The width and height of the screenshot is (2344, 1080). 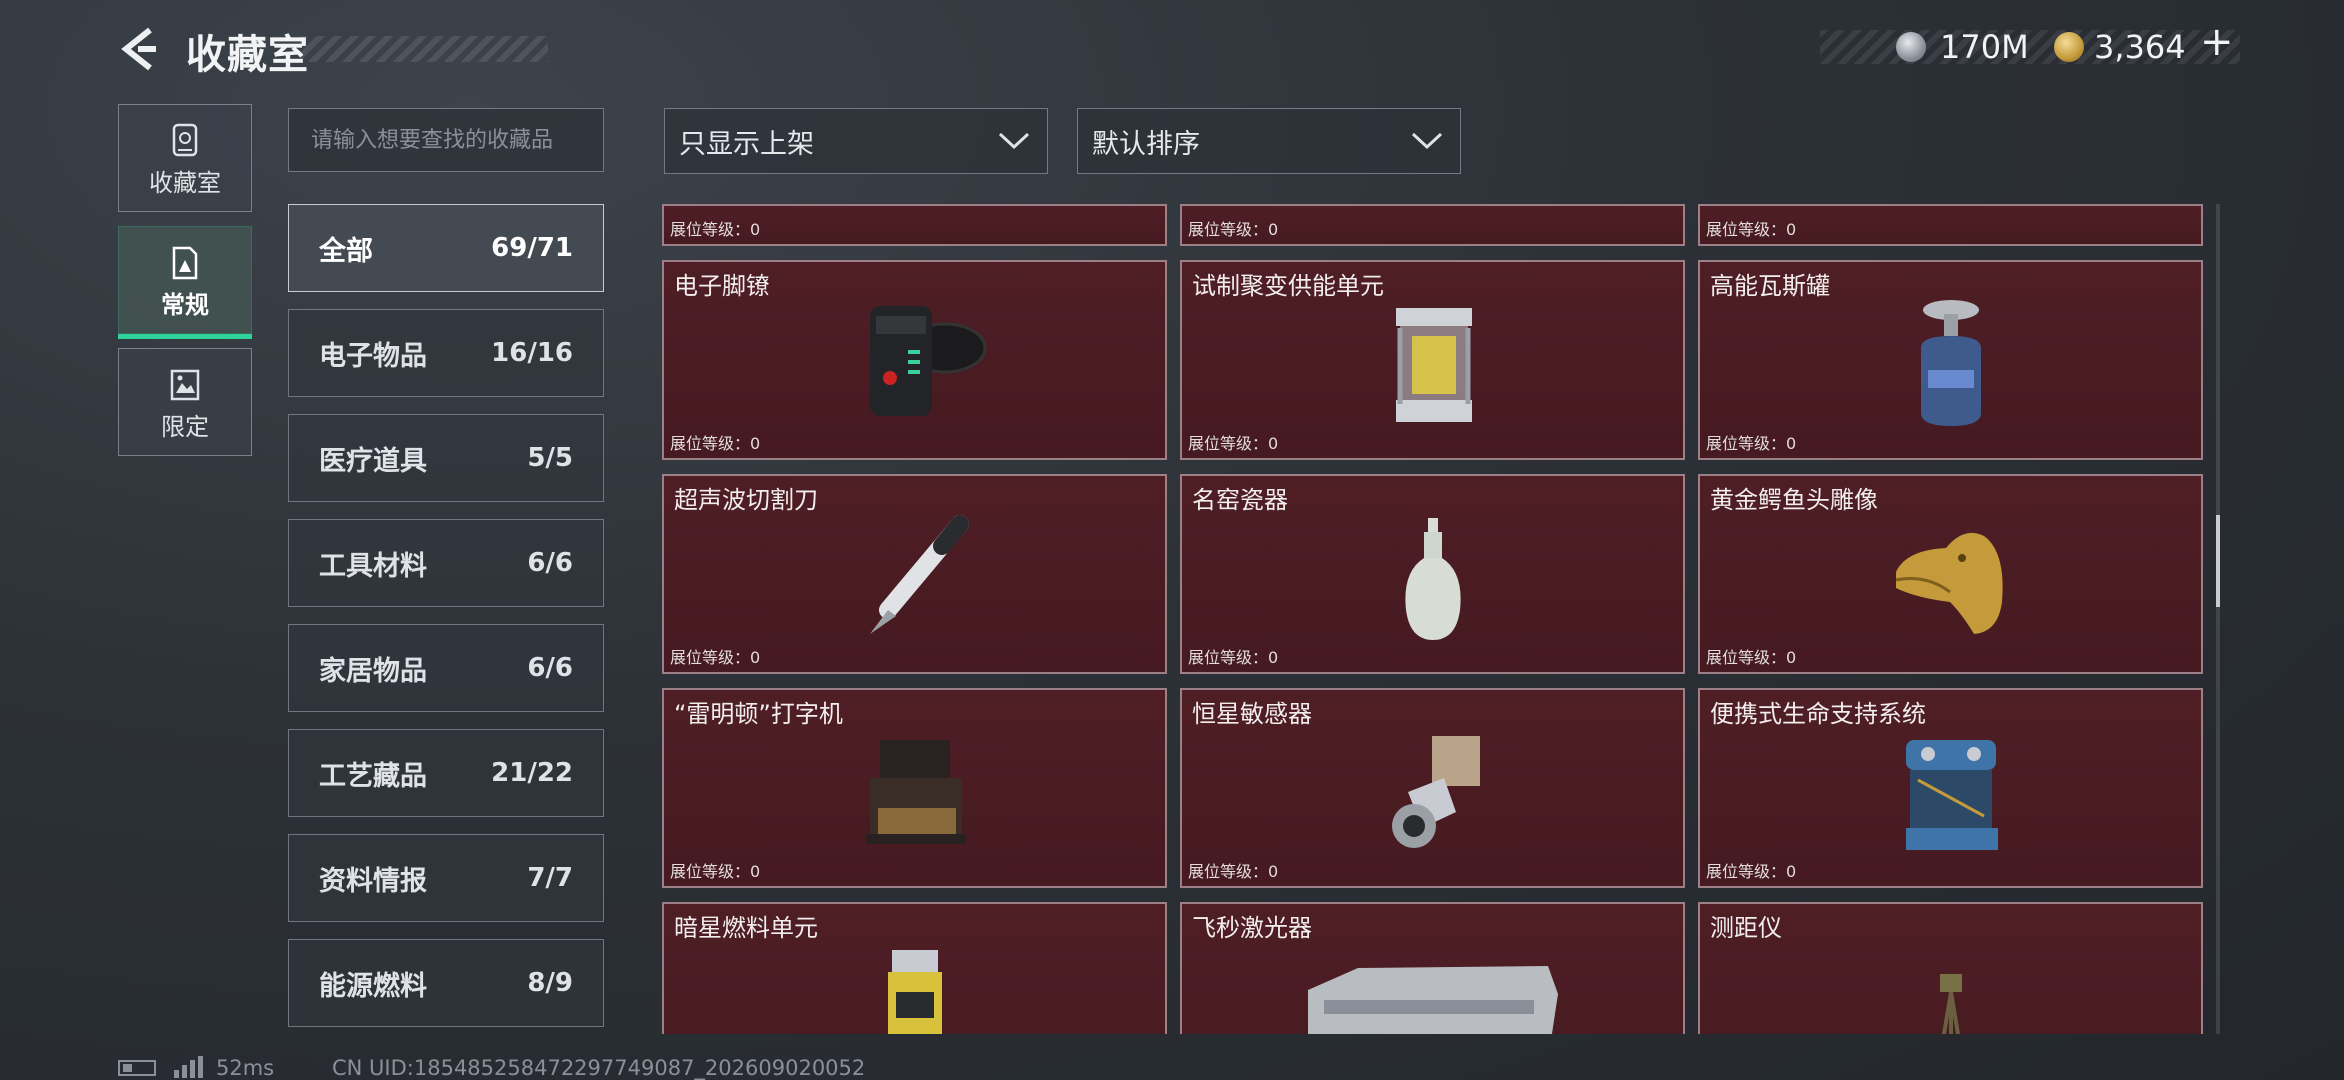 What do you see at coordinates (532, 248) in the screenshot?
I see `category-count: 69/71` at bounding box center [532, 248].